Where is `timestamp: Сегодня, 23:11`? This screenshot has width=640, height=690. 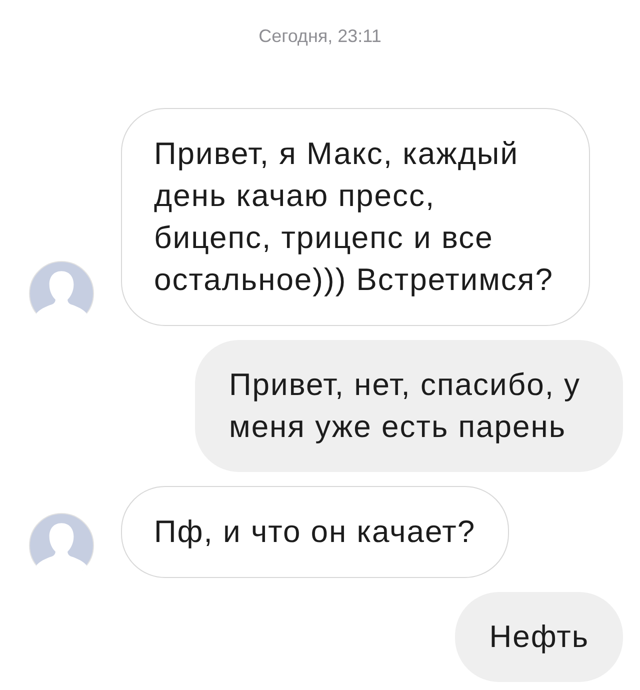 timestamp: Сегодня, 23:11 is located at coordinates (320, 36).